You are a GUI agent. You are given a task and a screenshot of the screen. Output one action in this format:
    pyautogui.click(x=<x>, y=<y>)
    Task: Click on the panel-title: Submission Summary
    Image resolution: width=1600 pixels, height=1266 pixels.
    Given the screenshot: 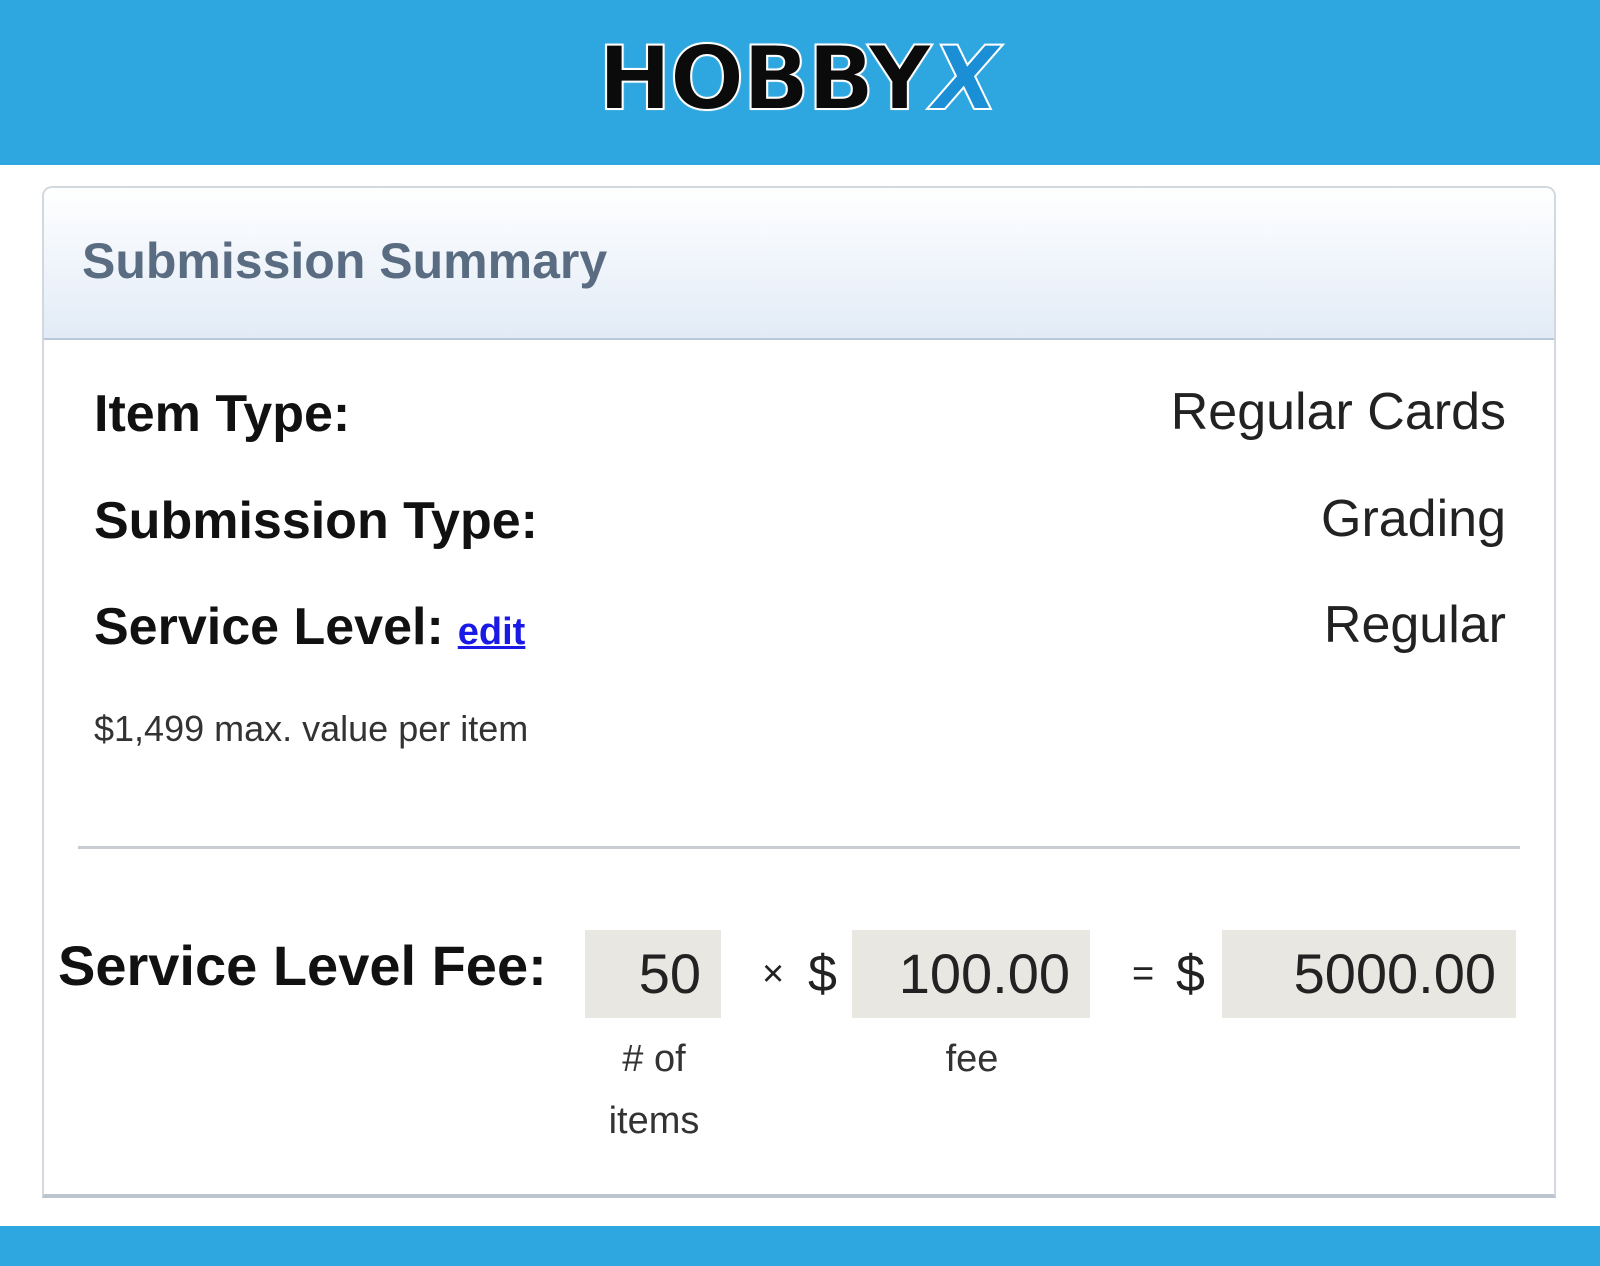 What is the action you would take?
    pyautogui.click(x=345, y=261)
    